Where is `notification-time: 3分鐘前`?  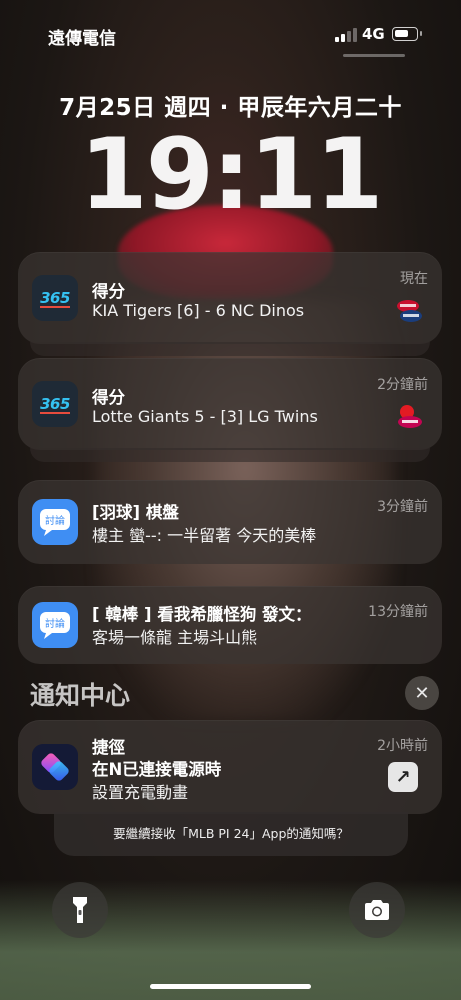 notification-time: 3分鐘前 is located at coordinates (402, 507).